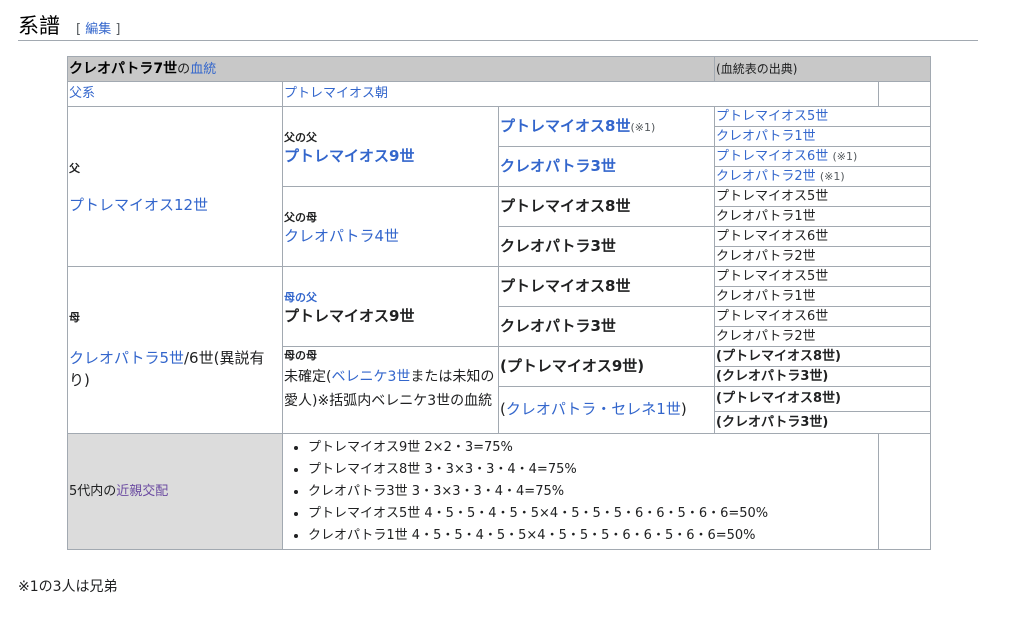 The width and height of the screenshot is (1016, 619). What do you see at coordinates (308, 377) in the screenshot?
I see `mm-pre: 未確定(` at bounding box center [308, 377].